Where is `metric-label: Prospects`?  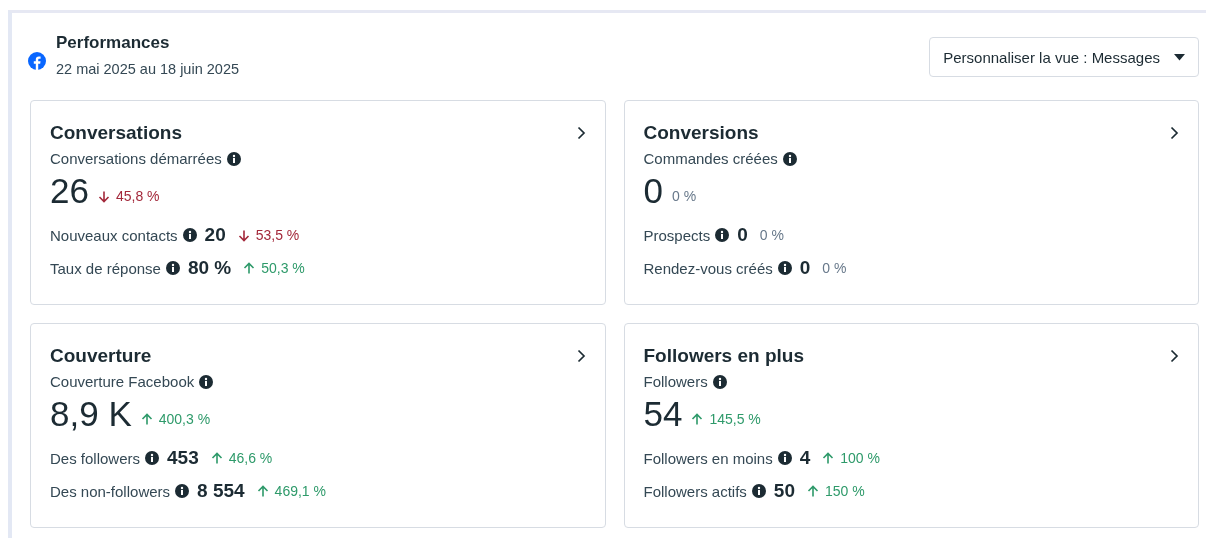
metric-label: Prospects is located at coordinates (677, 235).